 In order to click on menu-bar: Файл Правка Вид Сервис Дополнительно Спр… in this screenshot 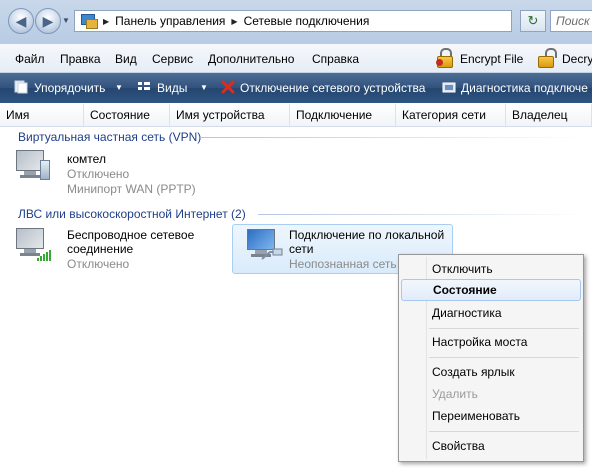, I will do `click(296, 58)`.